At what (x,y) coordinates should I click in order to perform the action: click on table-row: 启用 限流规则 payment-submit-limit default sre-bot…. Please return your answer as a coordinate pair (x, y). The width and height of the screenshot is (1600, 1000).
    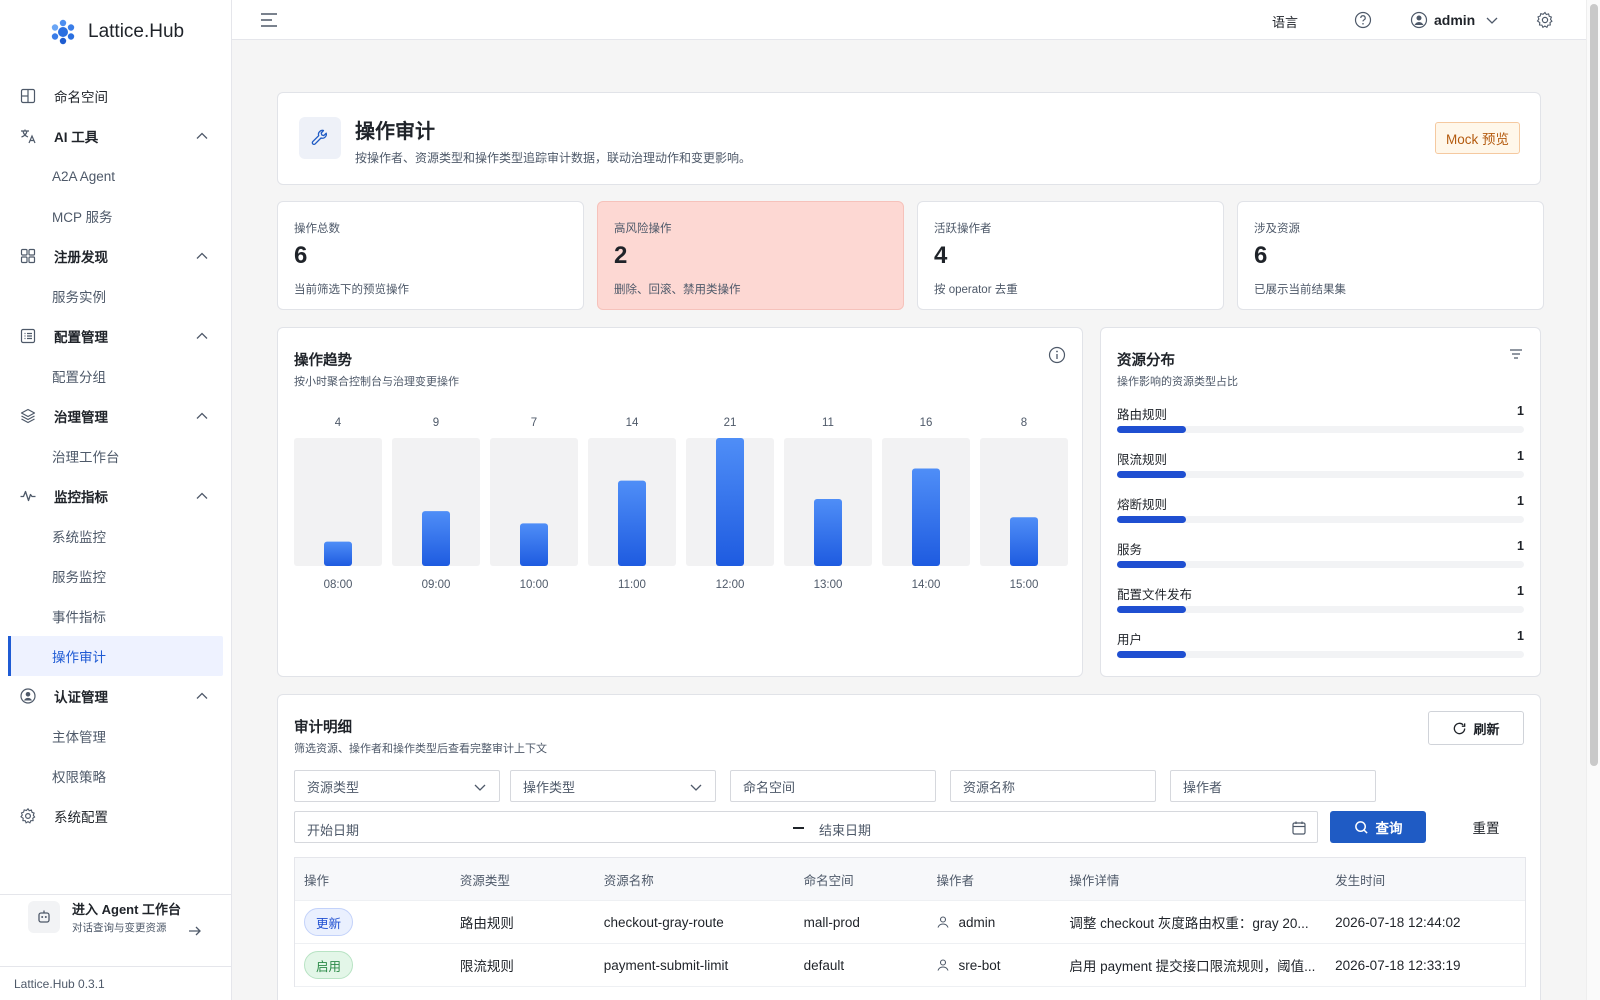
    Looking at the image, I should click on (910, 965).